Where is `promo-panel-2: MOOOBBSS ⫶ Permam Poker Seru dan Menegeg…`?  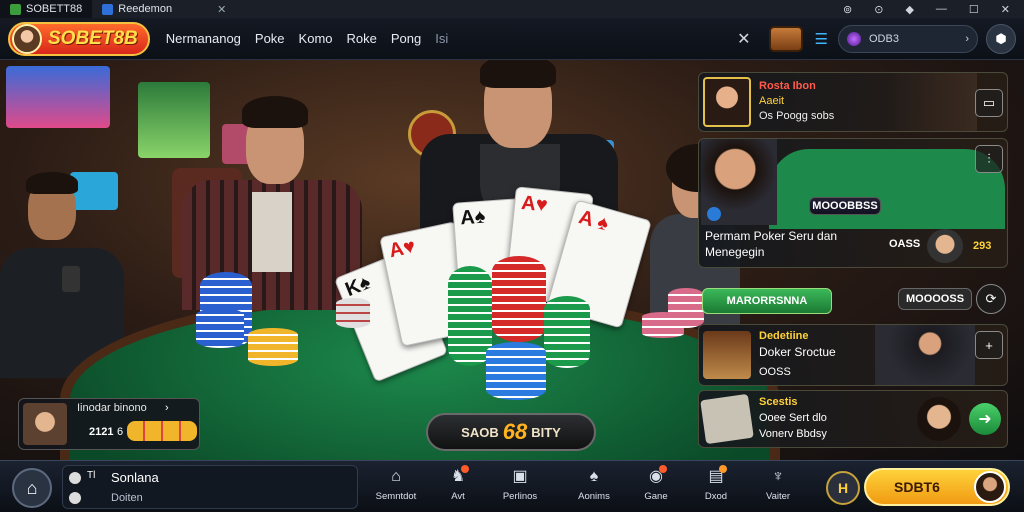 promo-panel-2: MOOOBBSS ⫶ Permam Poker Seru dan Menegeg… is located at coordinates (853, 203).